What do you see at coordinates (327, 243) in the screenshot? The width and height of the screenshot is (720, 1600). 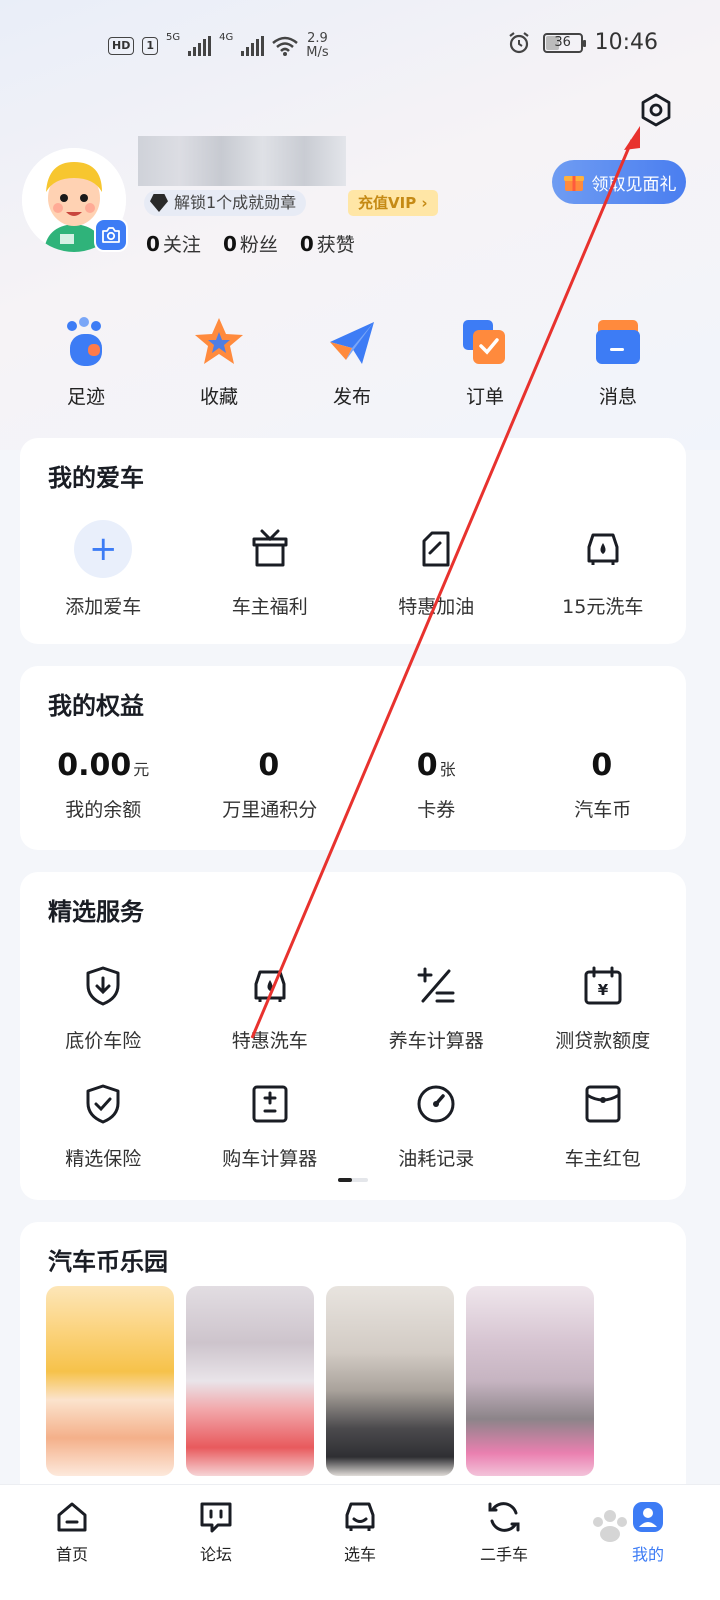 I see `stat-likes: 0 获赞` at bounding box center [327, 243].